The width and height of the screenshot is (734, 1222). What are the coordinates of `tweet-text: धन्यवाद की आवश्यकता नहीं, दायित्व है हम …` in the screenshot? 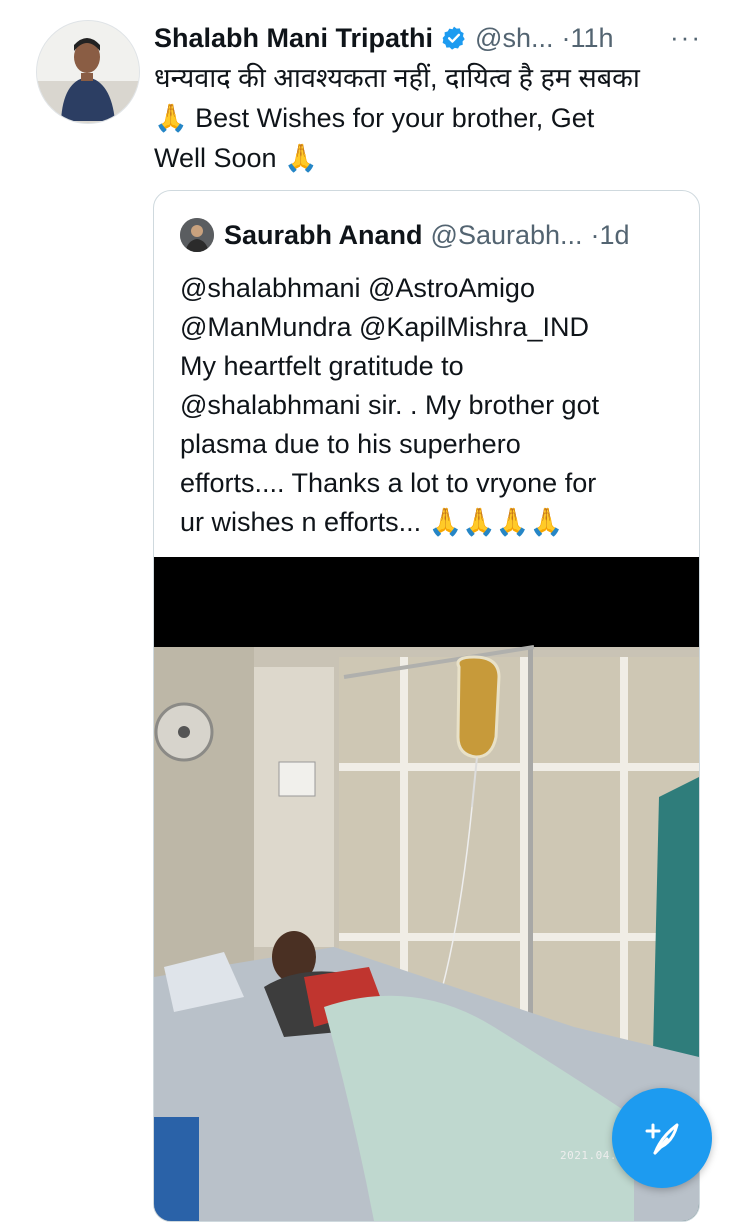 It's located at (434, 118).